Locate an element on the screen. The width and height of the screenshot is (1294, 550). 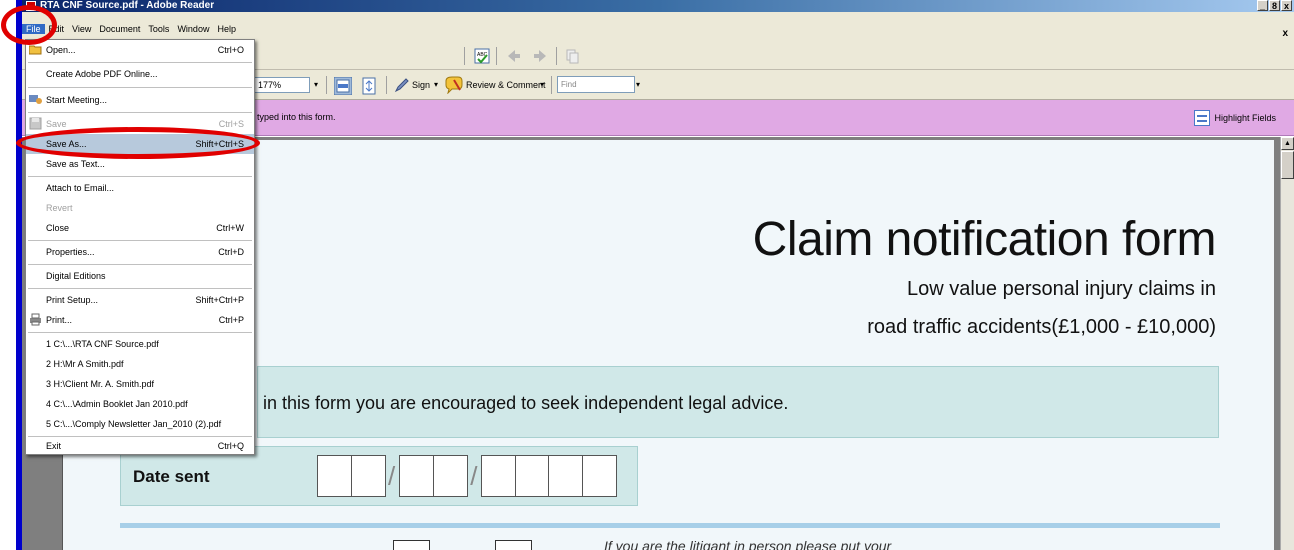
menu-item-print-setup: Print Setup... Shift+Ctrl+P is located at coordinates (140, 300).